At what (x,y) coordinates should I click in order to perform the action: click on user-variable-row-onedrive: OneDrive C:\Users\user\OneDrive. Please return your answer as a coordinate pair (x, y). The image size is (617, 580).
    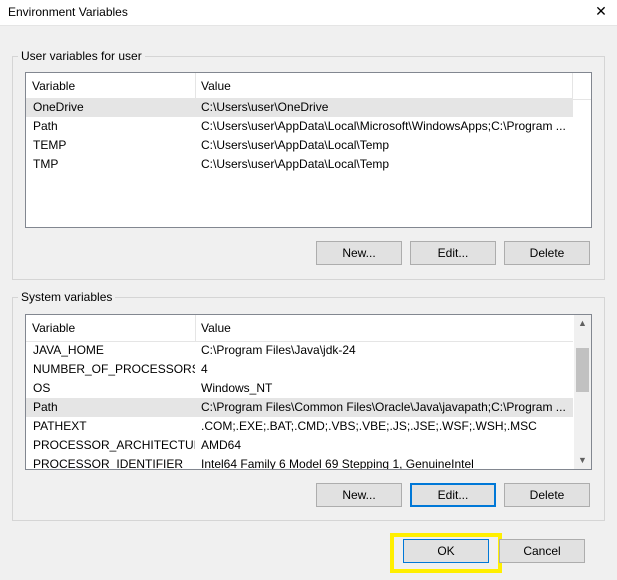
    Looking at the image, I should click on (299, 107).